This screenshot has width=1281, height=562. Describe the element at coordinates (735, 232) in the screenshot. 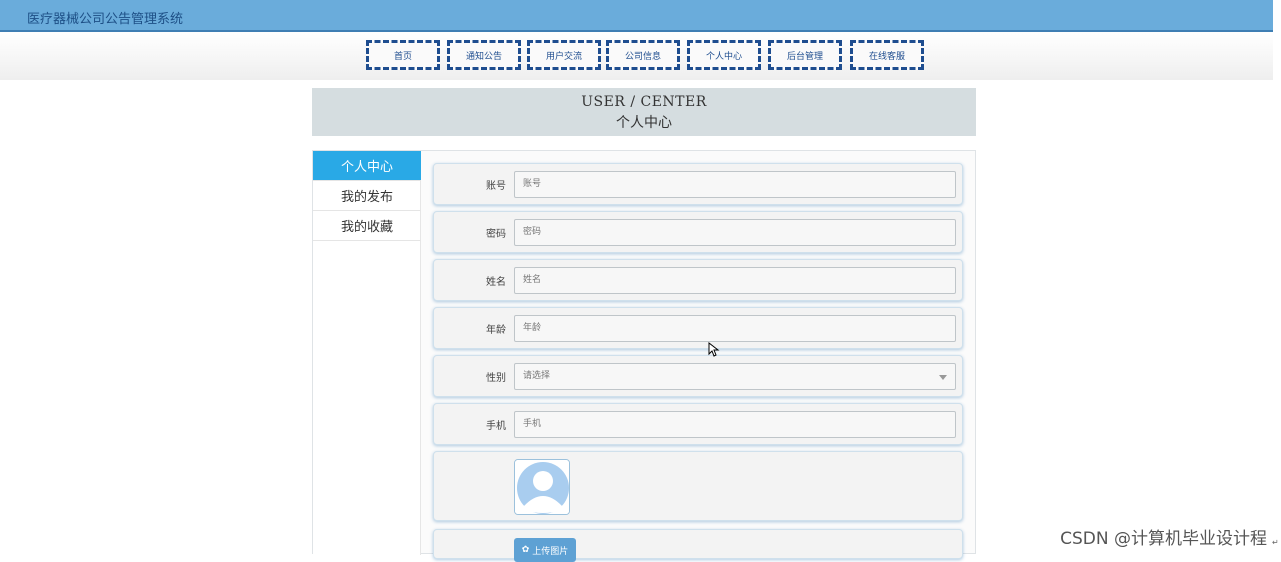

I see `password-input: 密码` at that location.